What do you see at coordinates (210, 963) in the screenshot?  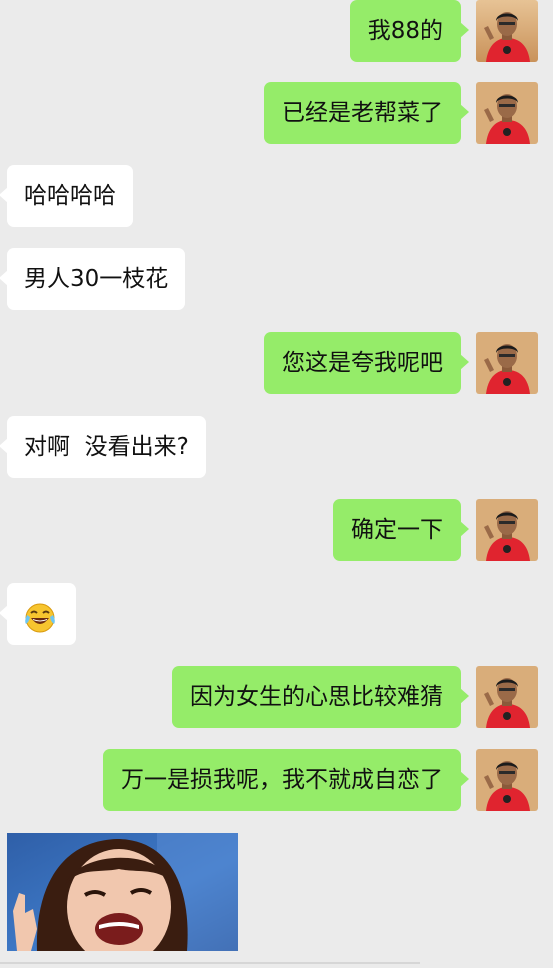 I see `divider` at bounding box center [210, 963].